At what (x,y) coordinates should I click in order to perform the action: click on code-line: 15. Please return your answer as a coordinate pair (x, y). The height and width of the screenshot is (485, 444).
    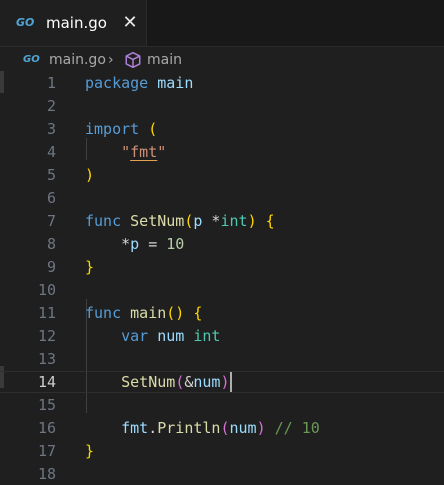
    Looking at the image, I should click on (222, 405).